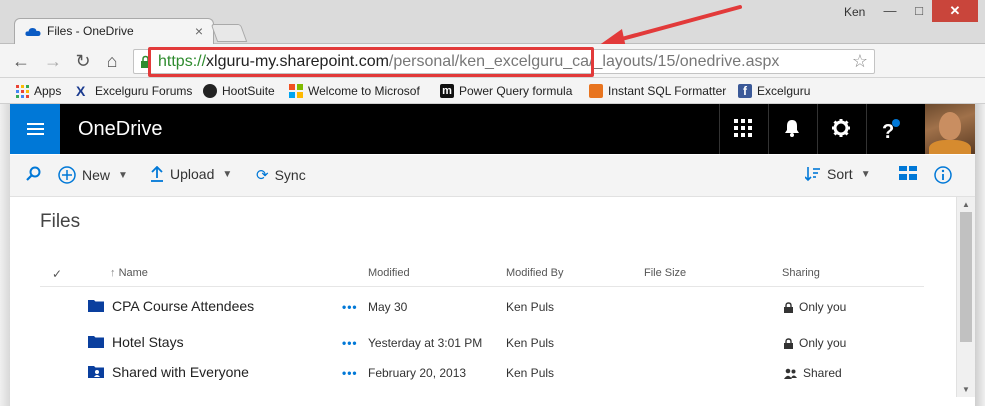 Image resolution: width=985 pixels, height=406 pixels. What do you see at coordinates (248, 91) in the screenshot?
I see `bookmark-label: HootSuite` at bounding box center [248, 91].